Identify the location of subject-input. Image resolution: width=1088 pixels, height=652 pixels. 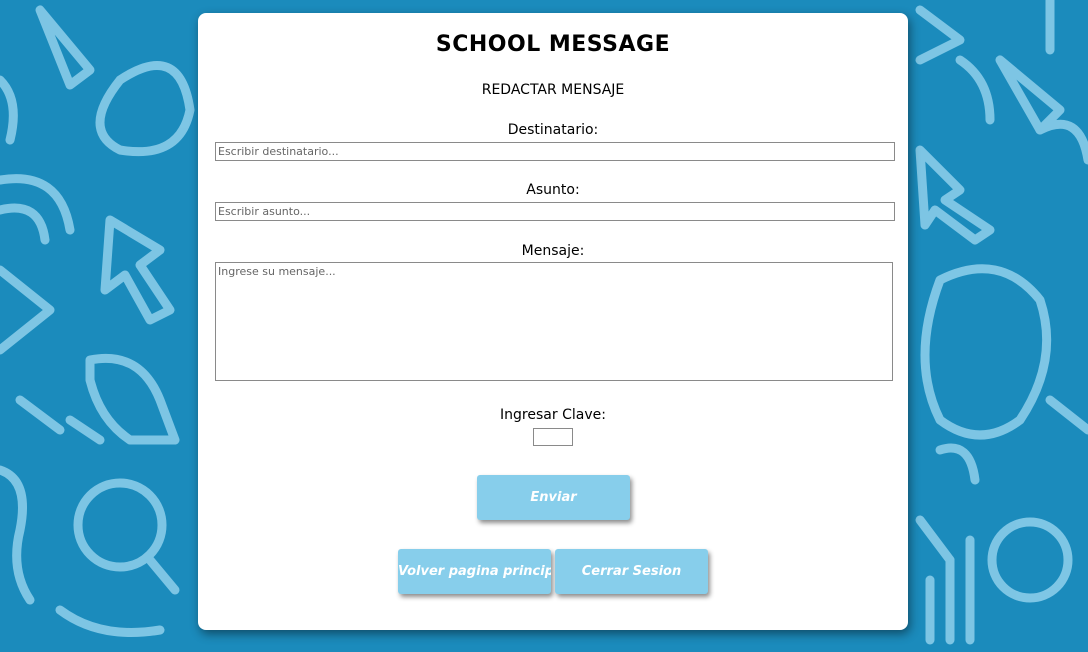
(555, 211).